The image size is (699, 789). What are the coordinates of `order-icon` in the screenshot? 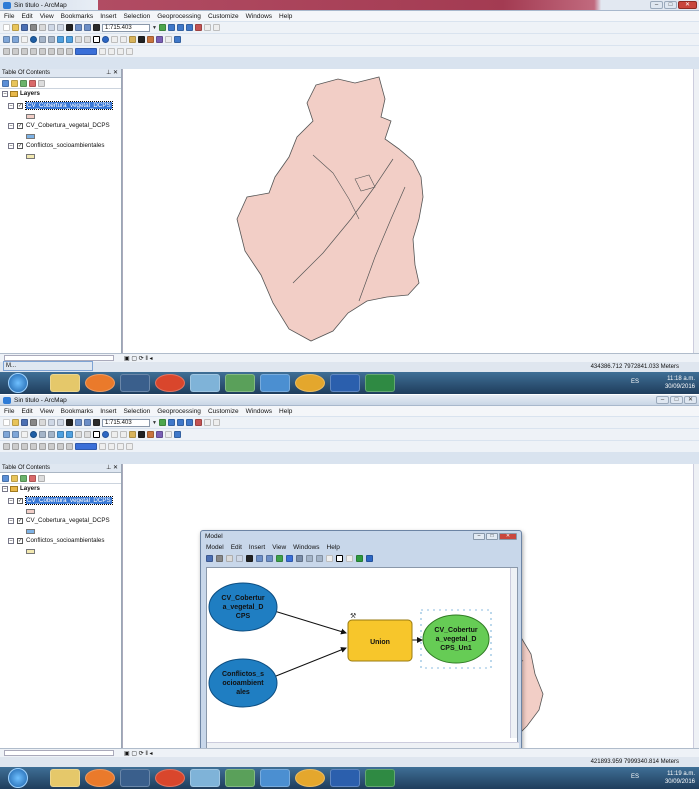 It's located at (60, 446).